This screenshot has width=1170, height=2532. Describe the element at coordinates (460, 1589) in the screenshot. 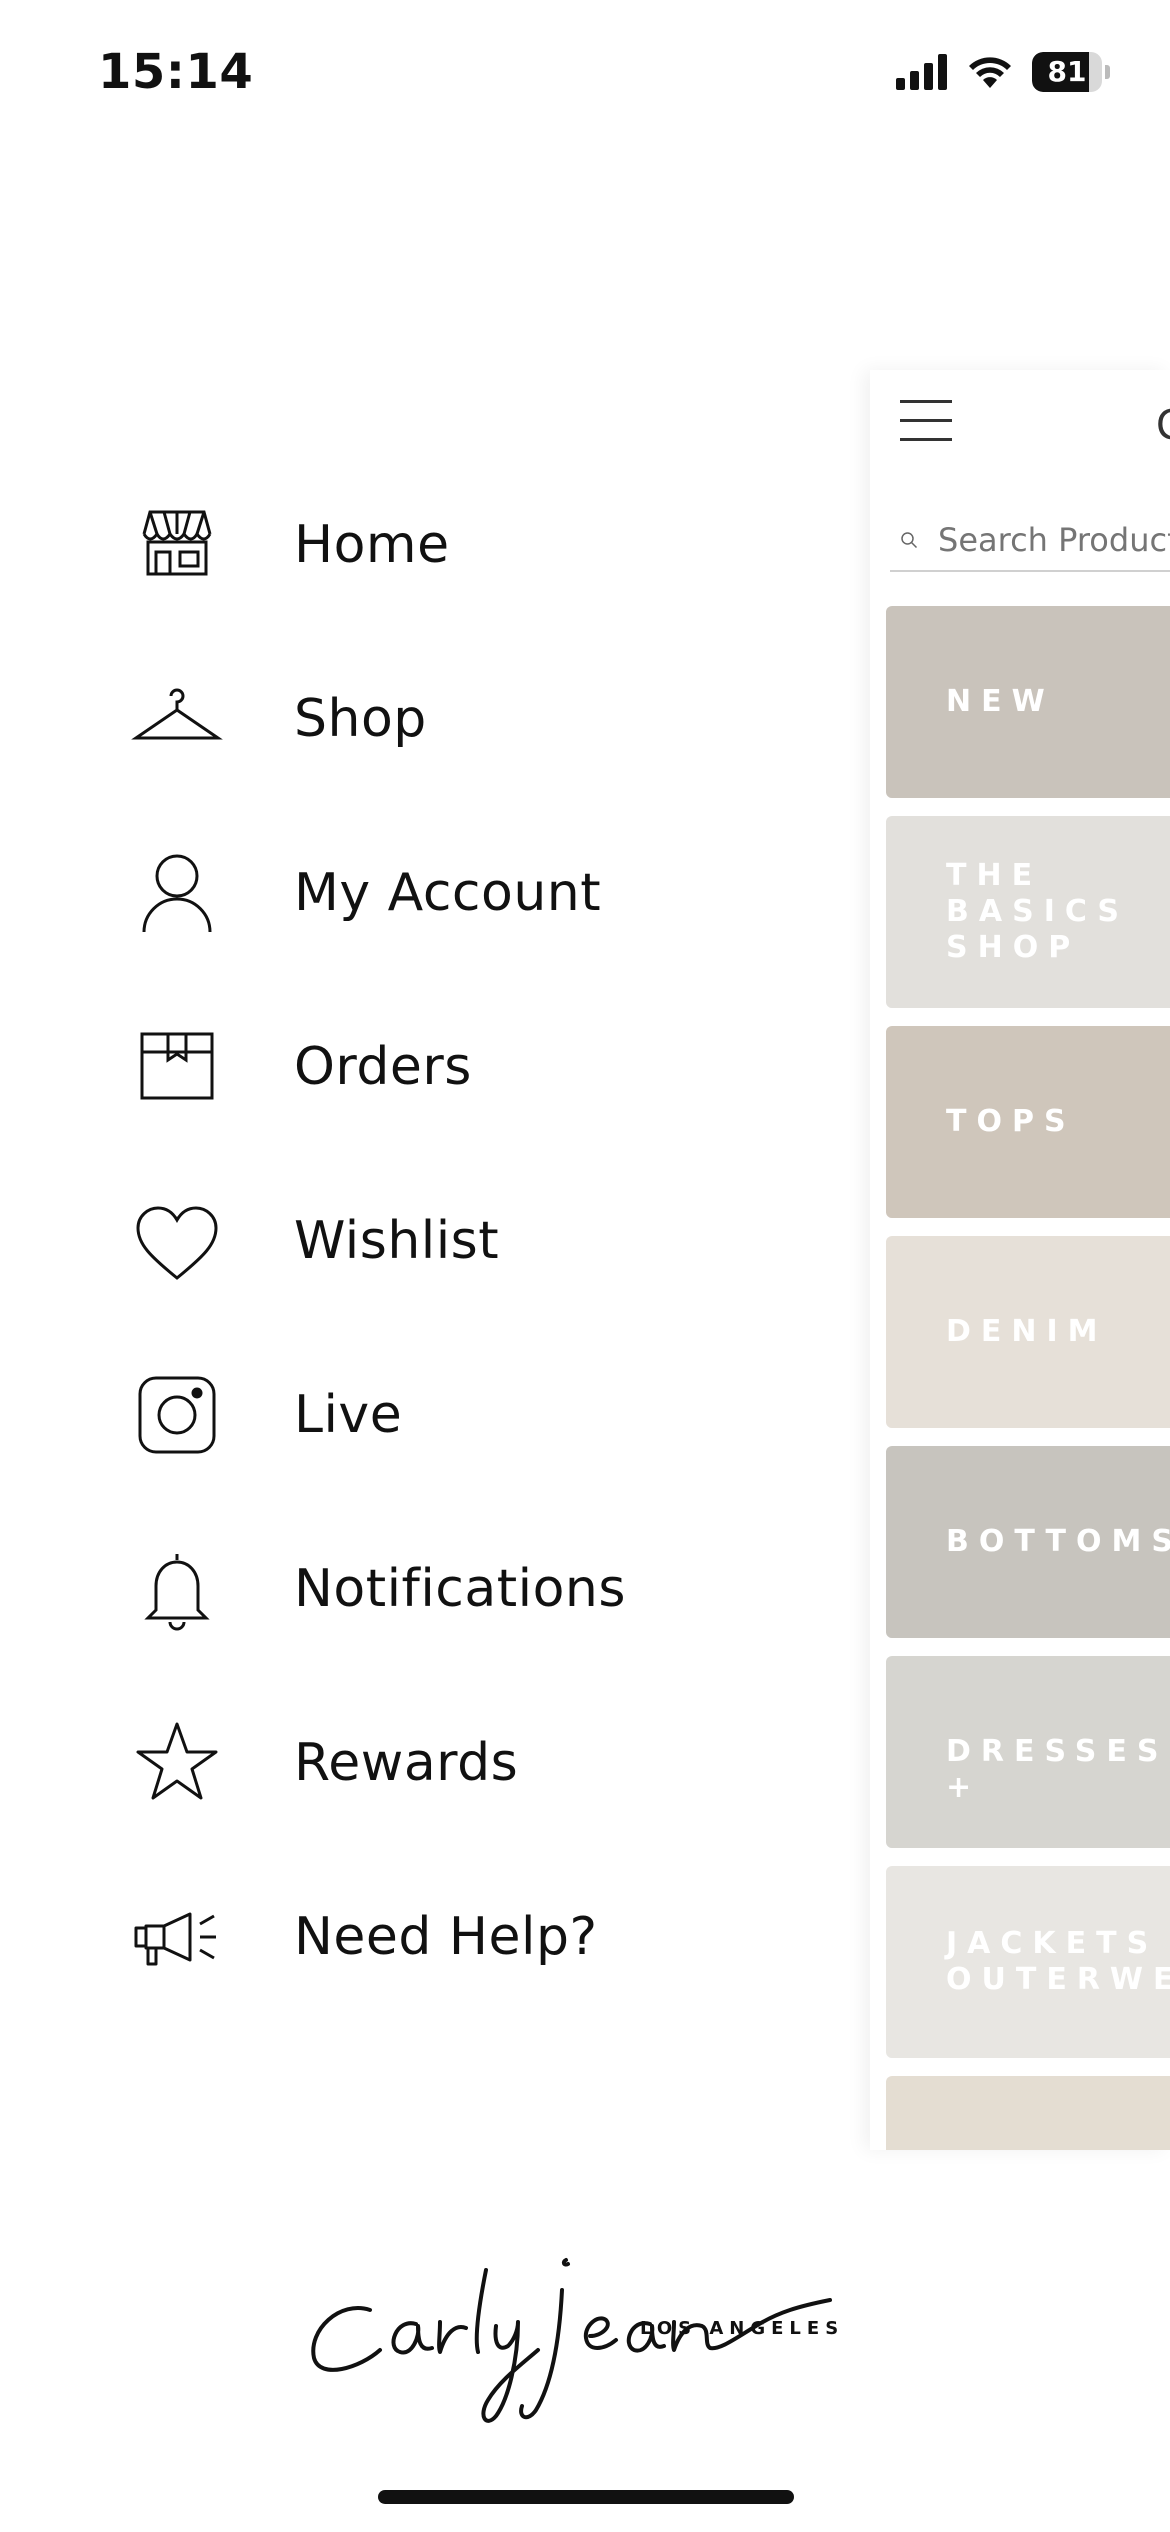

I see `menu-label-notifications: Notifications` at that location.